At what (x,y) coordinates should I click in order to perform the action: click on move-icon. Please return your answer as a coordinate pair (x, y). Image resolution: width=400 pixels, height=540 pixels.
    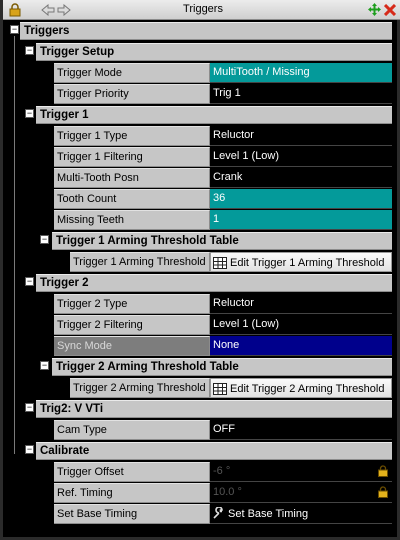
    Looking at the image, I should click on (374, 9).